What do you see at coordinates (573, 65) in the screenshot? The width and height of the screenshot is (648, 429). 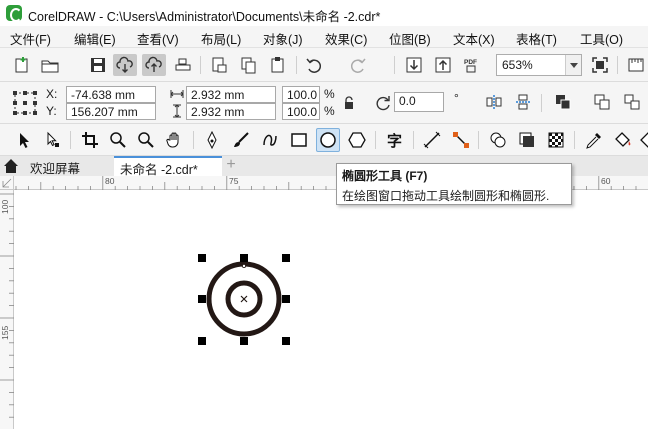 I see `zoom-dropdown-arrow` at bounding box center [573, 65].